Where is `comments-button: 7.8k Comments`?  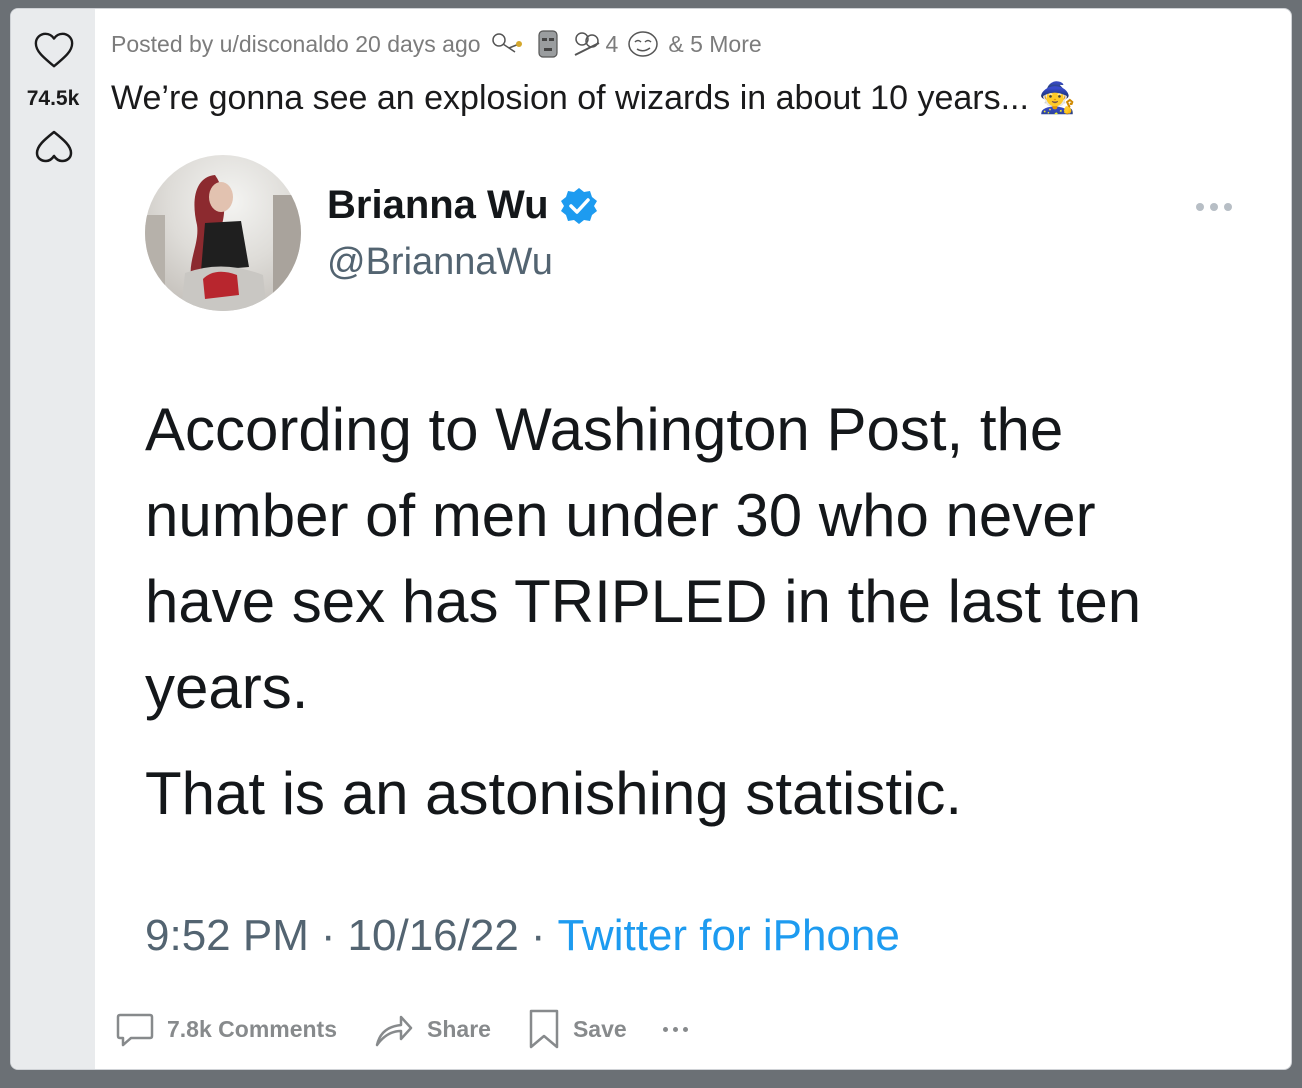
comments-button: 7.8k Comments is located at coordinates (226, 1029).